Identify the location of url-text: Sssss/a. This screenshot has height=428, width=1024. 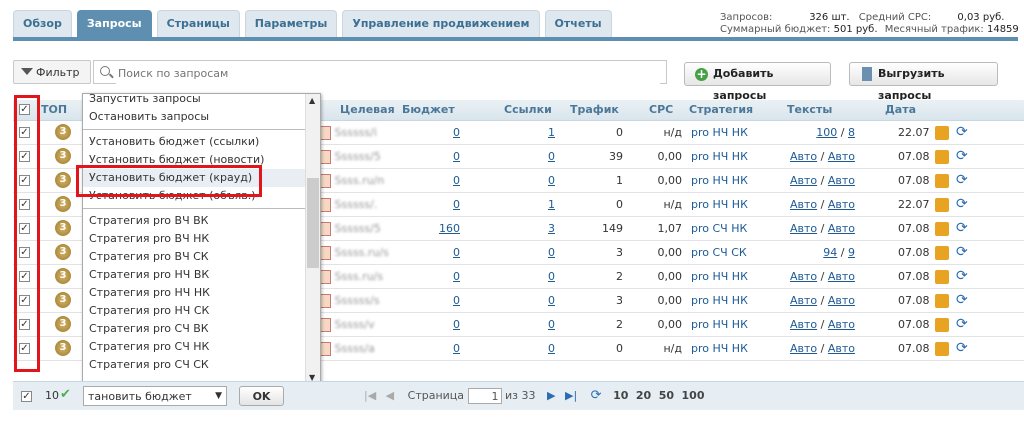
(355, 348).